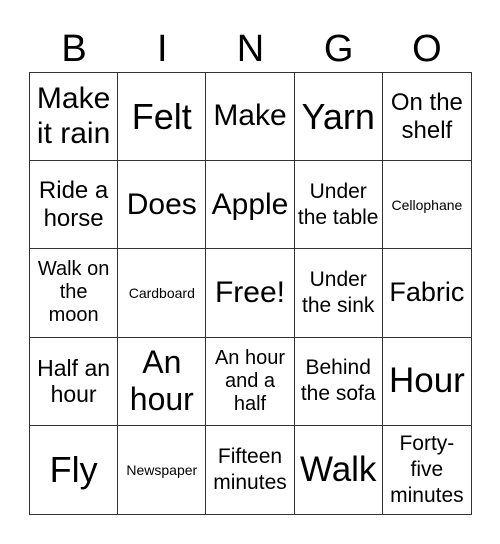 The image size is (500, 544). Describe the element at coordinates (74, 381) in the screenshot. I see `bingo-cell: Half an hour` at that location.